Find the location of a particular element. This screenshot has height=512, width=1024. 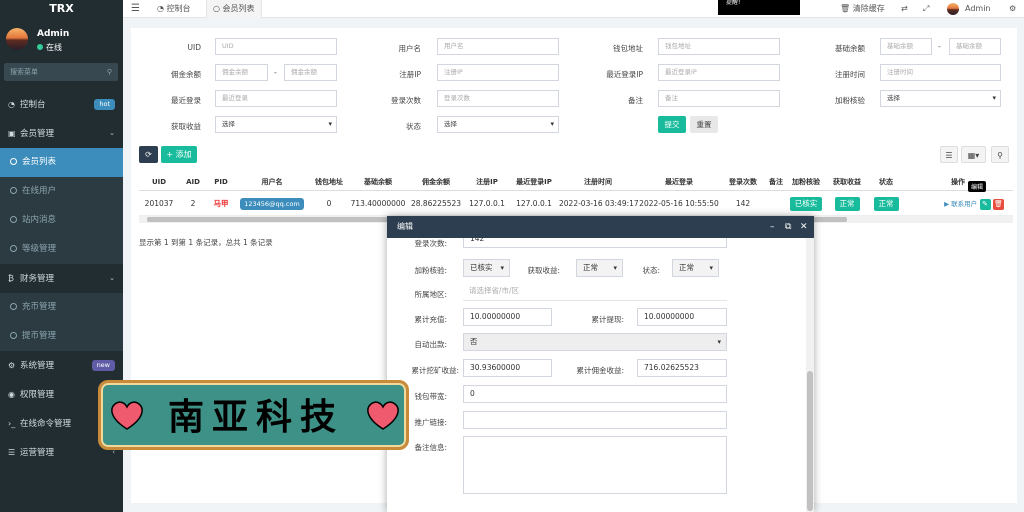

col-status: 状态 is located at coordinates (886, 182).